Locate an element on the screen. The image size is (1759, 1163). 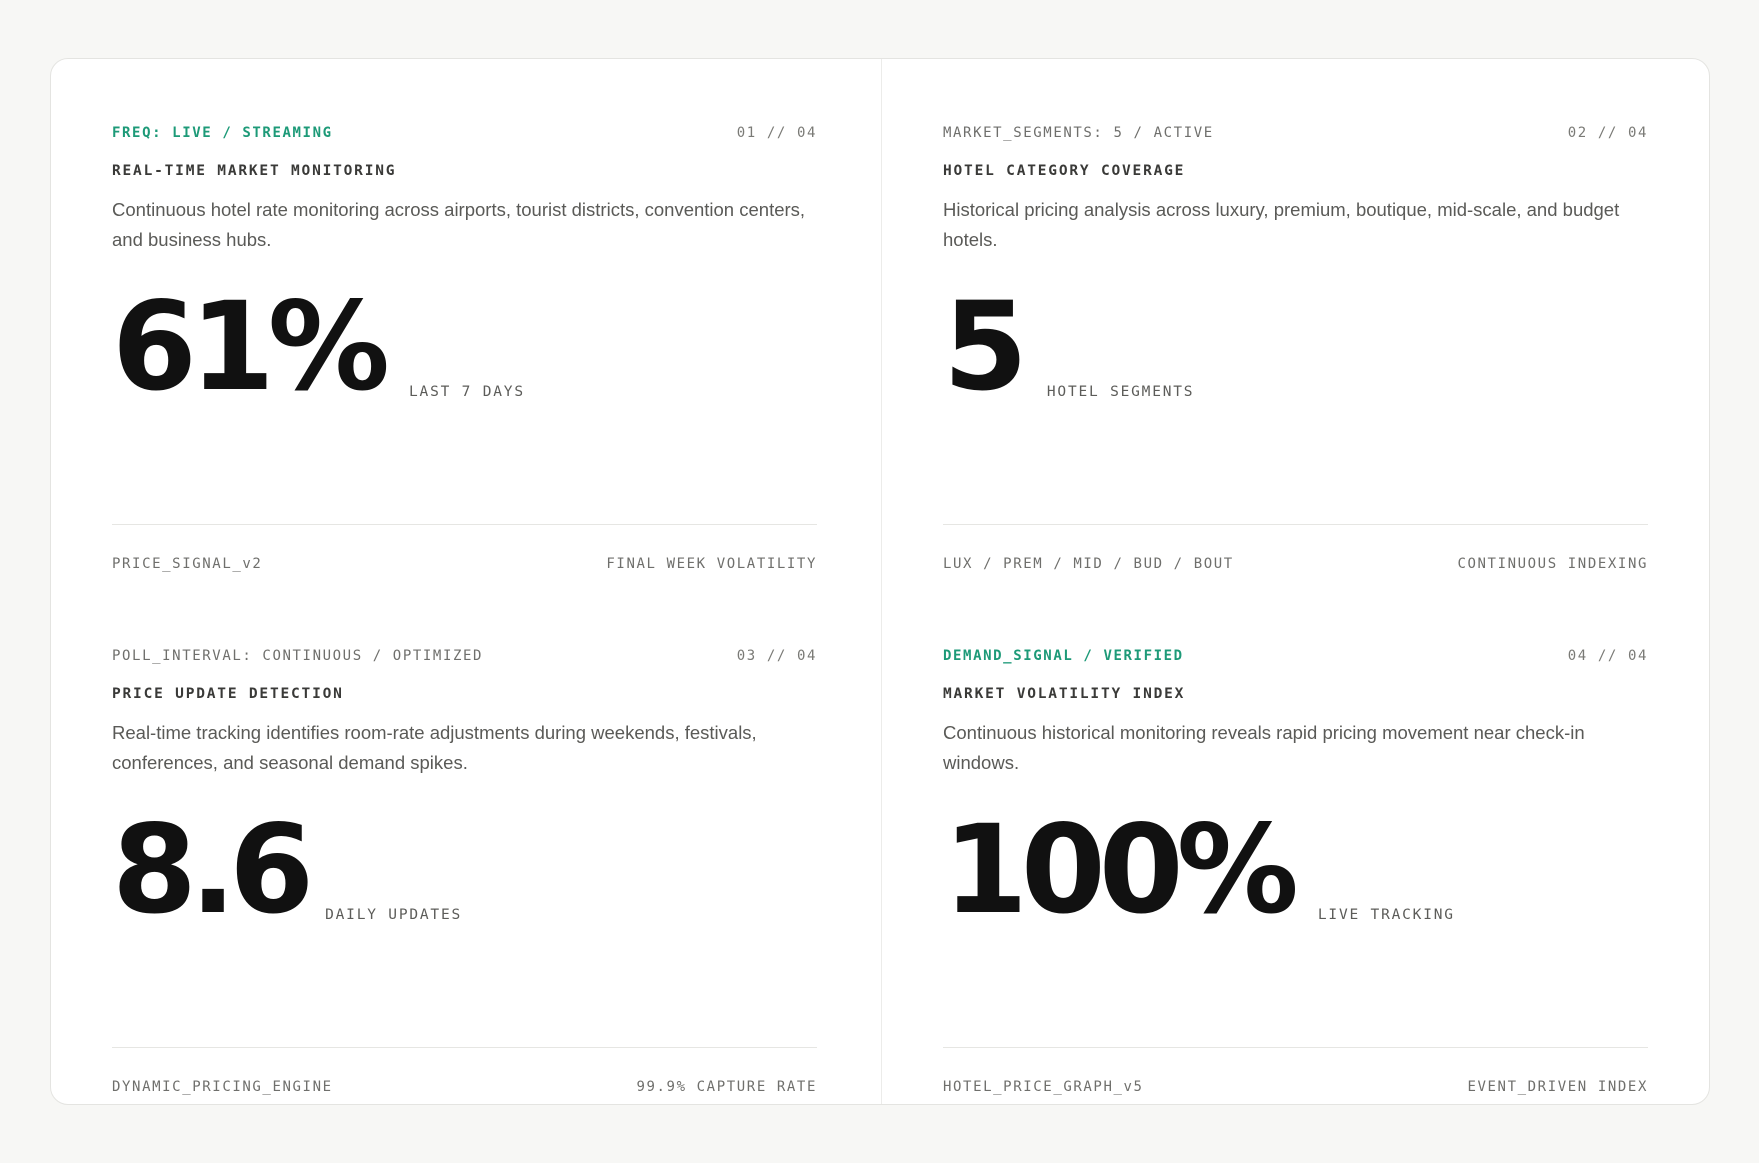
metric-row: 5 HOTEL SEGMENTS is located at coordinates (1069, 347).